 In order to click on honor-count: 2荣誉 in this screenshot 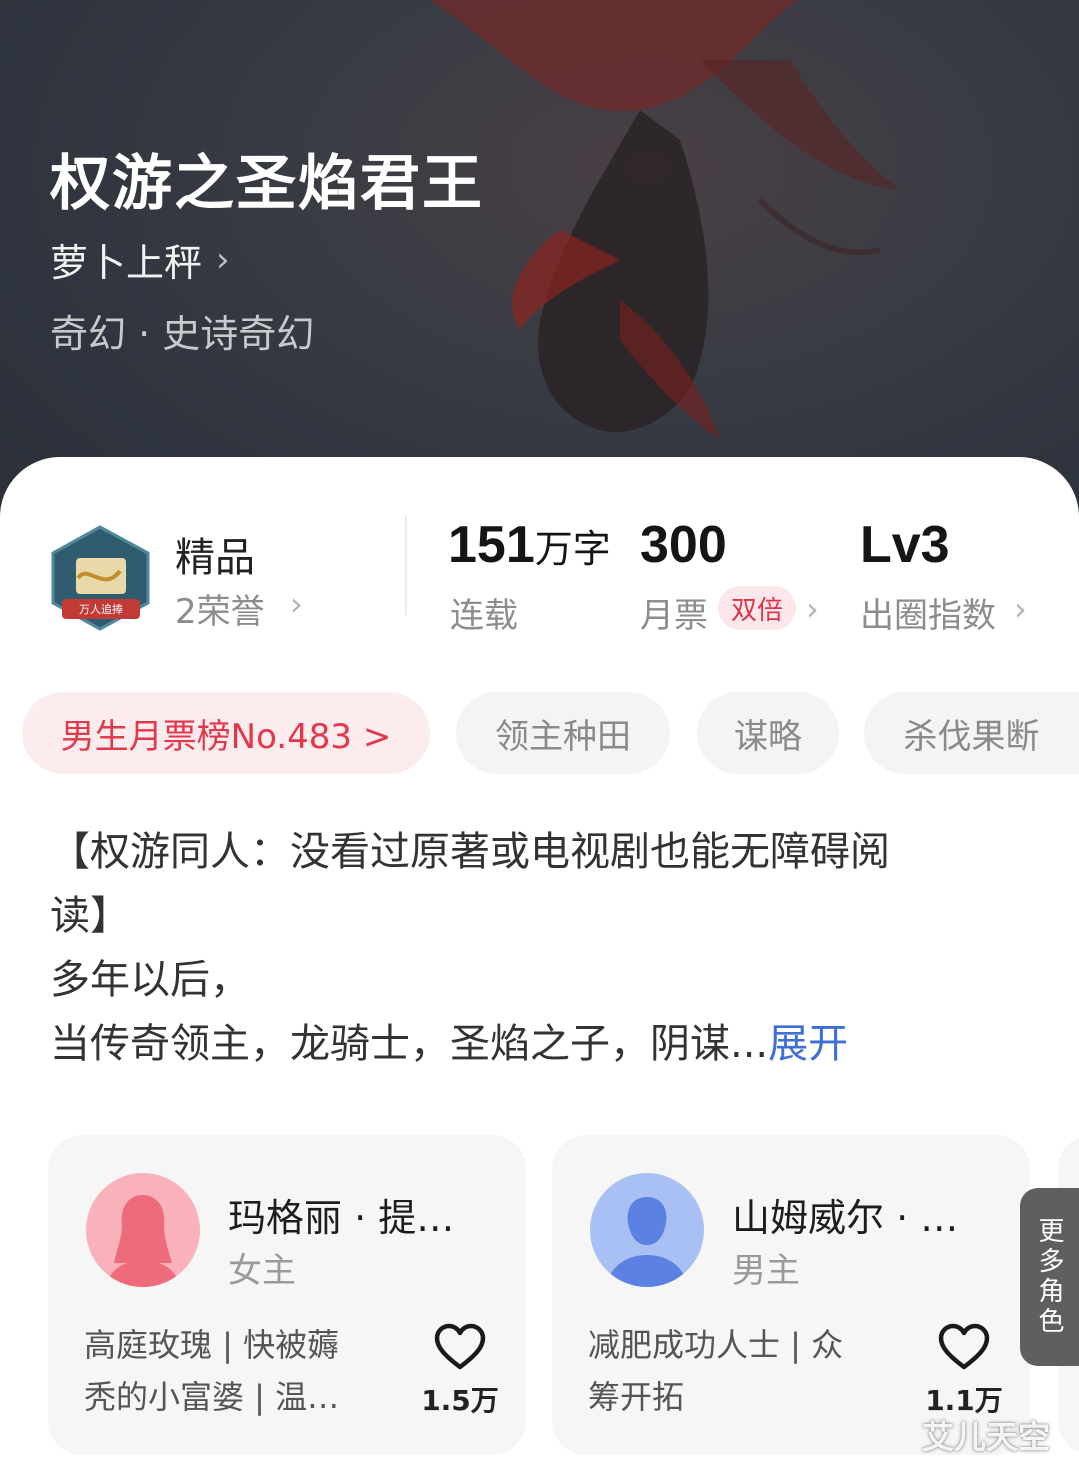, I will do `click(220, 608)`.